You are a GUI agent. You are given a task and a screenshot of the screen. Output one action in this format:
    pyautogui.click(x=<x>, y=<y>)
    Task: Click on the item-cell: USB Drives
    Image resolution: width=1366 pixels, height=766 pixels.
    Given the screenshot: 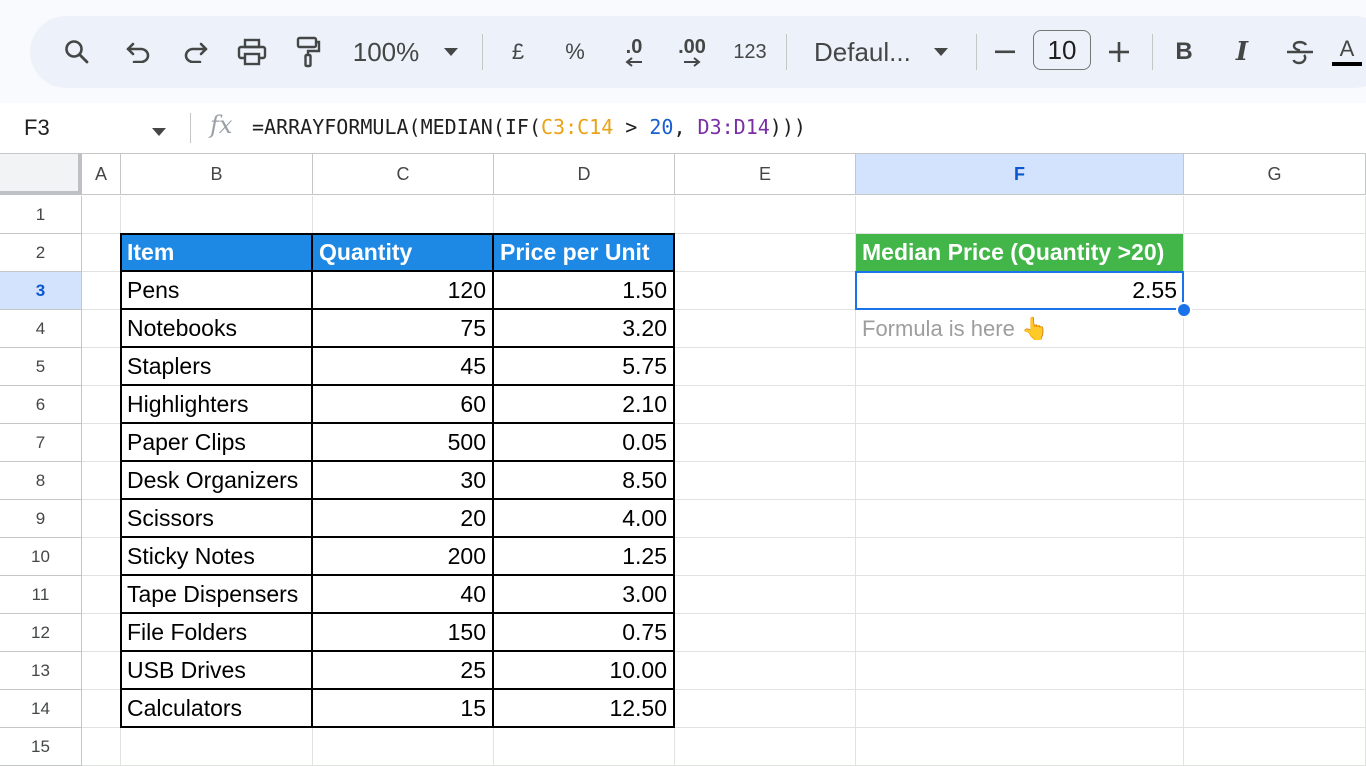 What is the action you would take?
    pyautogui.click(x=217, y=671)
    